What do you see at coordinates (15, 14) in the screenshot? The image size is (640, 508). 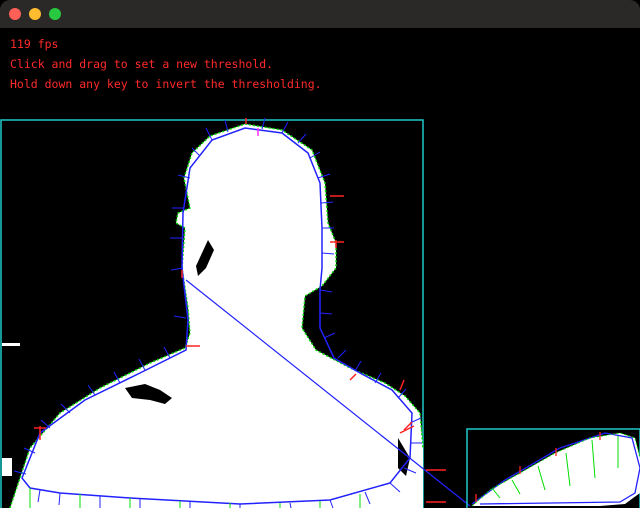 I see `close-button` at bounding box center [15, 14].